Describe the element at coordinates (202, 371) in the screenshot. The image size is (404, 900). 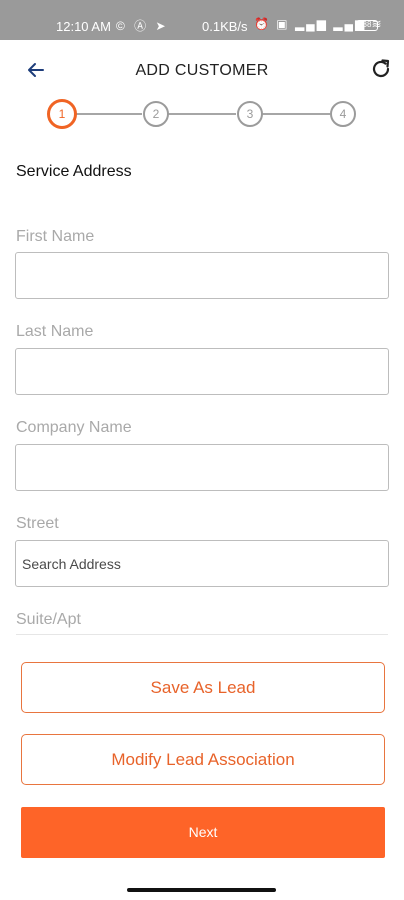
I see `last-name-input` at that location.